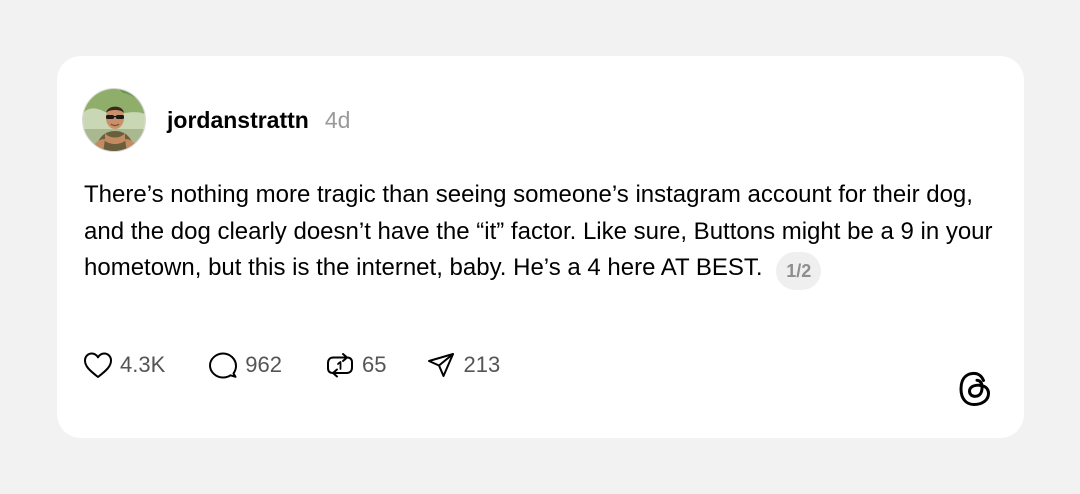 The image size is (1080, 494). What do you see at coordinates (338, 120) in the screenshot?
I see `post-timestamp: 4d` at bounding box center [338, 120].